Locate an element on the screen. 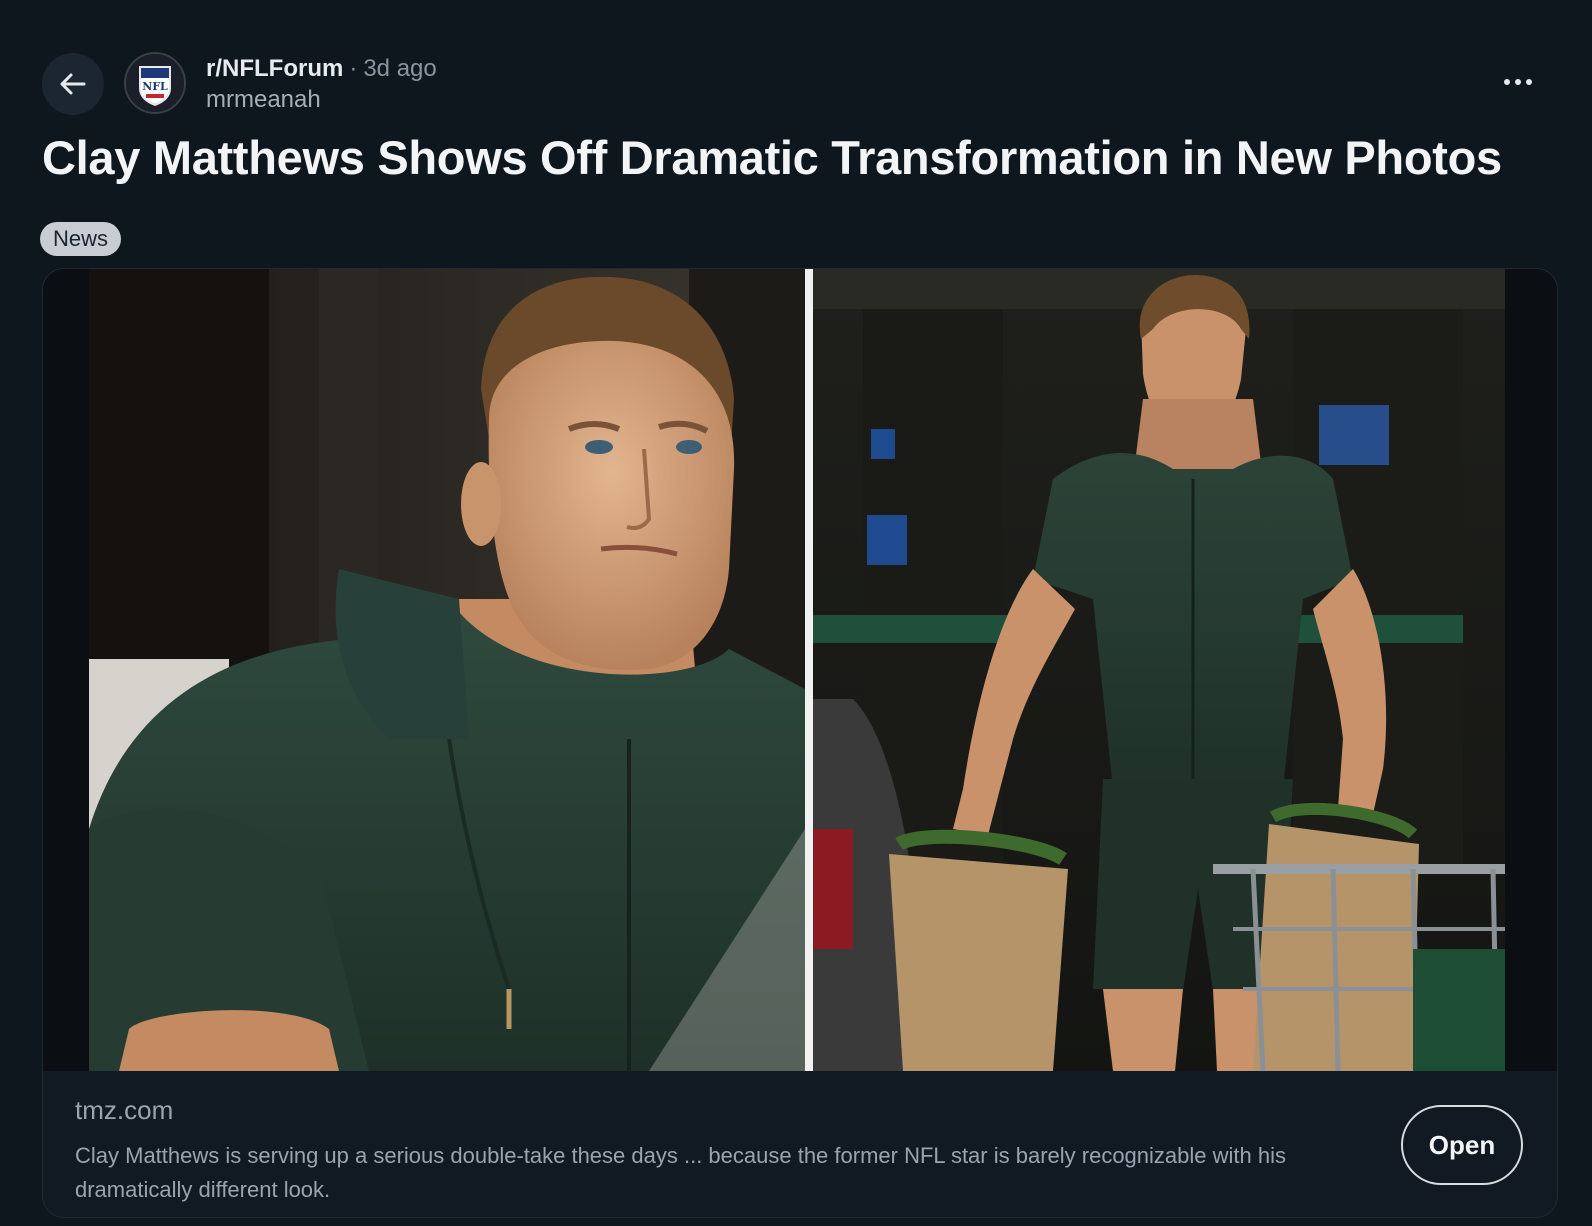 This screenshot has width=1592, height=1226. back-button is located at coordinates (73, 84).